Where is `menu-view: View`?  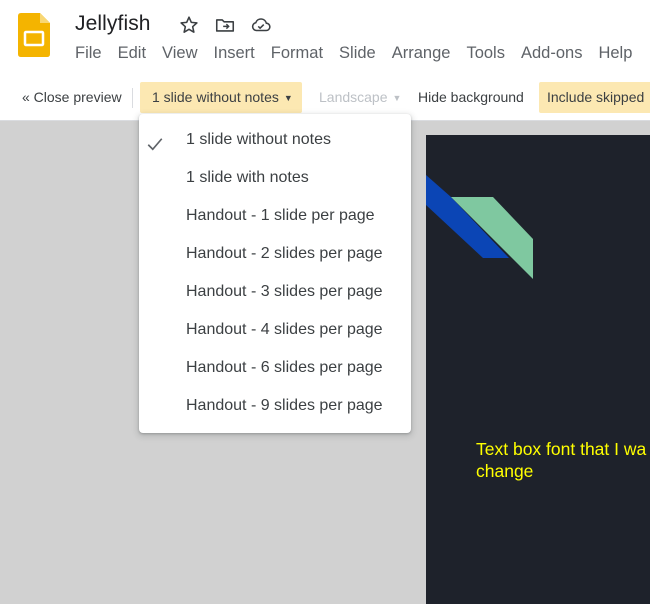
menu-view: View is located at coordinates (179, 53).